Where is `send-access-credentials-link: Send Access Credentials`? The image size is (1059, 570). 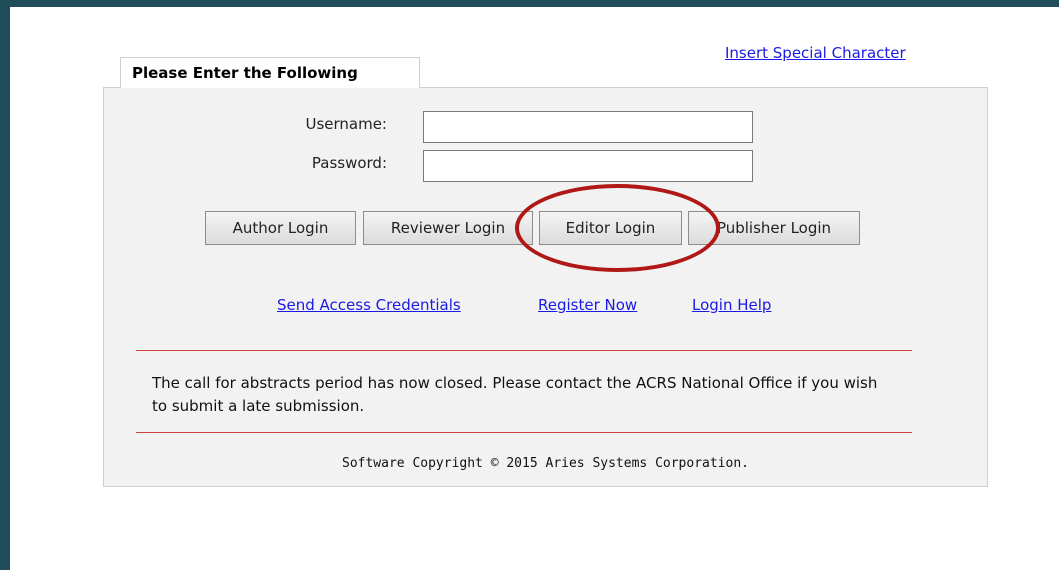 send-access-credentials-link: Send Access Credentials is located at coordinates (369, 305).